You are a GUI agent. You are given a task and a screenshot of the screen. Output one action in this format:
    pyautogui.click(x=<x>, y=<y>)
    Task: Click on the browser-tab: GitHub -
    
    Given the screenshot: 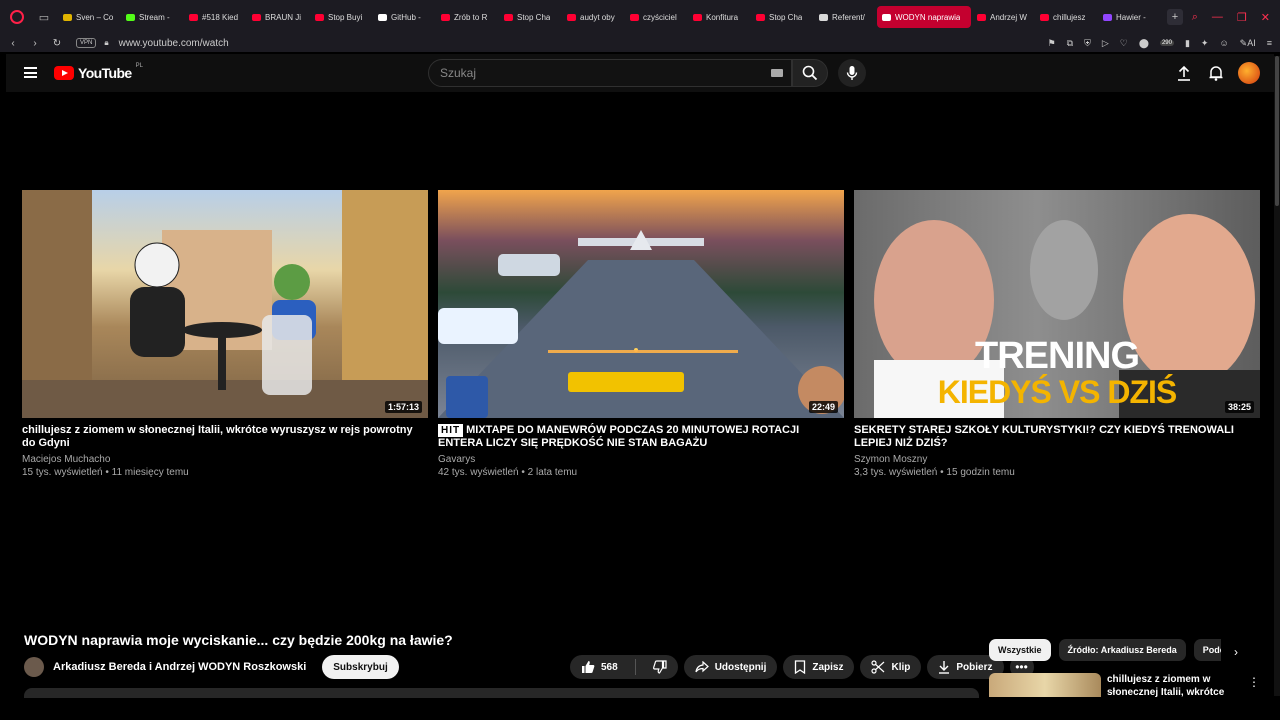 What is the action you would take?
    pyautogui.click(x=404, y=17)
    